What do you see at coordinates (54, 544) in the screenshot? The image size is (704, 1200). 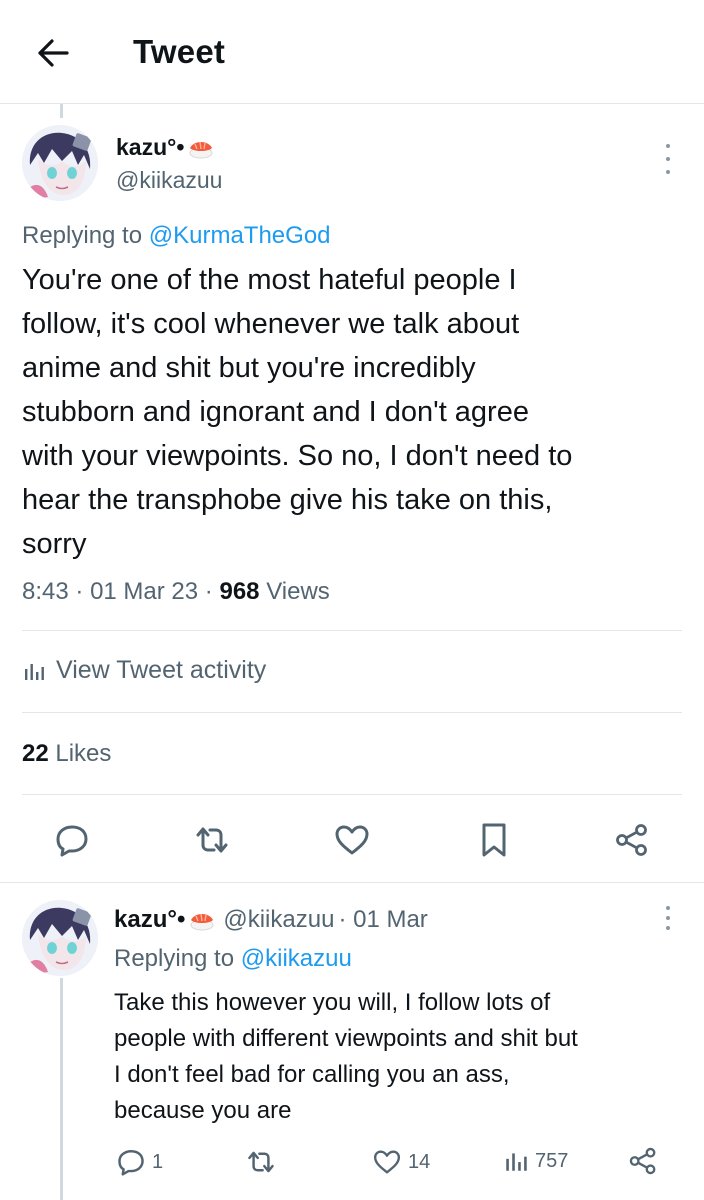 I see `tweet-text-line: sorry` at bounding box center [54, 544].